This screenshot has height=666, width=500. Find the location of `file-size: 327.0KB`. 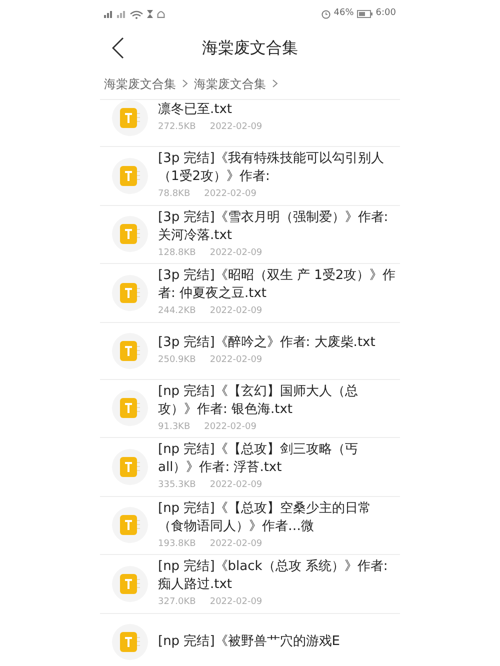

file-size: 327.0KB is located at coordinates (177, 602).